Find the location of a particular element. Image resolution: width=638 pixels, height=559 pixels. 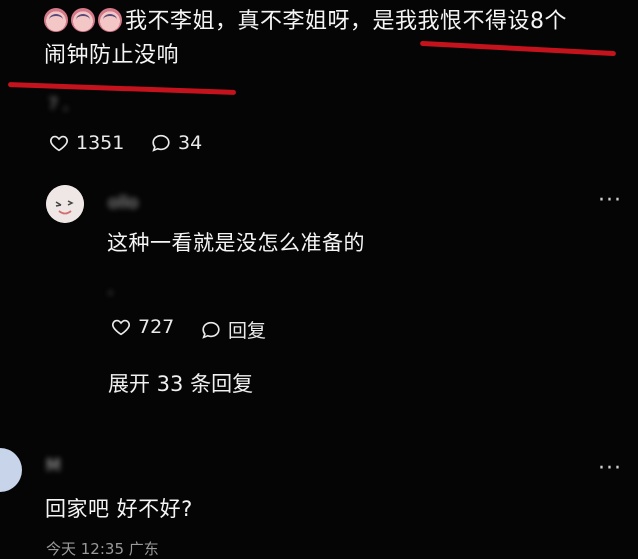

next-username: M is located at coordinates (53, 466).